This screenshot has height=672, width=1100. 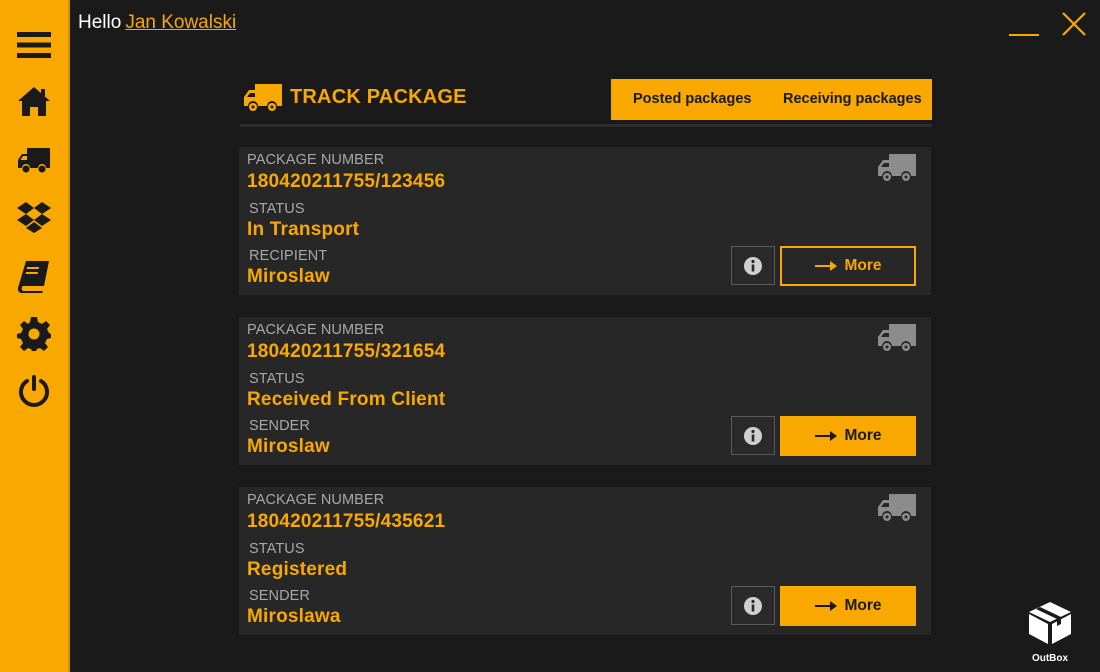 I want to click on header-divider, so click(x=586, y=125).